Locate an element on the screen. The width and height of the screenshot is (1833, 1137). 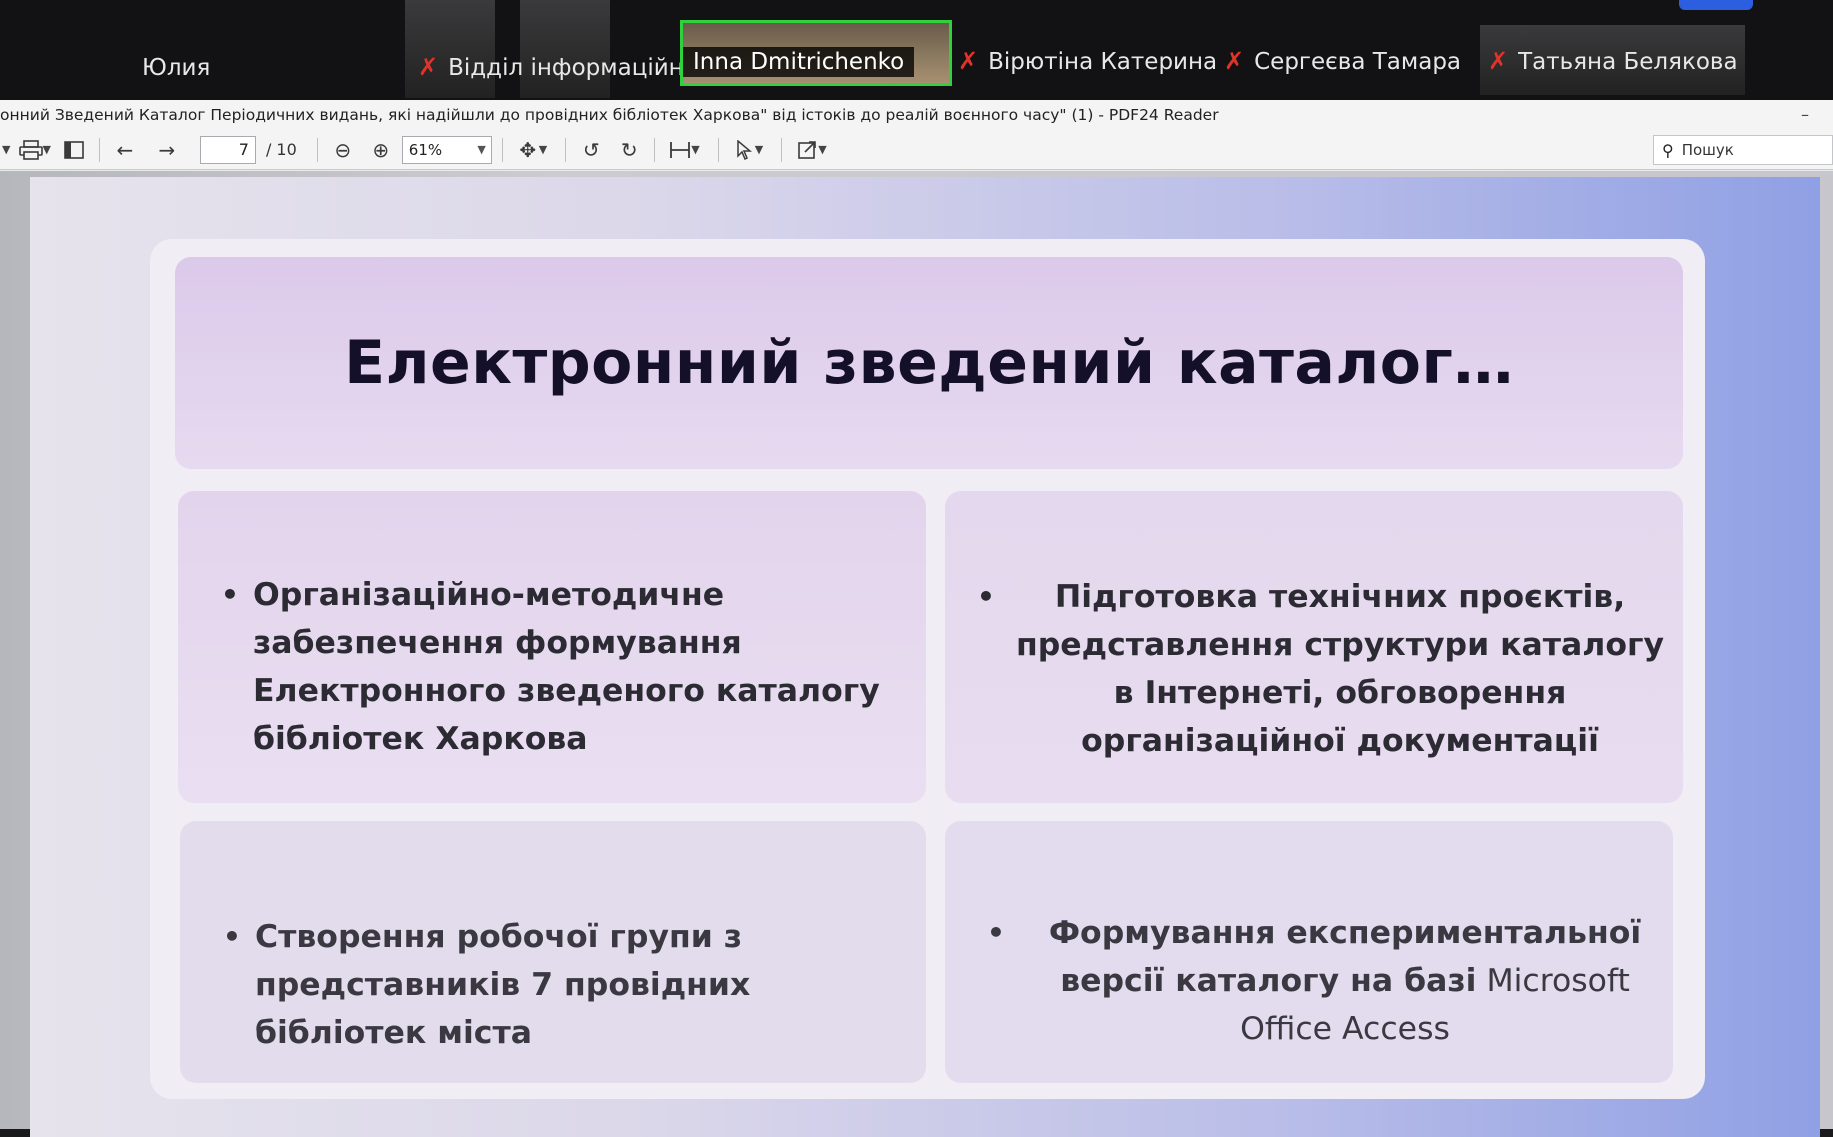
participant-name: Вірютіна Катерина is located at coordinates (1103, 62).